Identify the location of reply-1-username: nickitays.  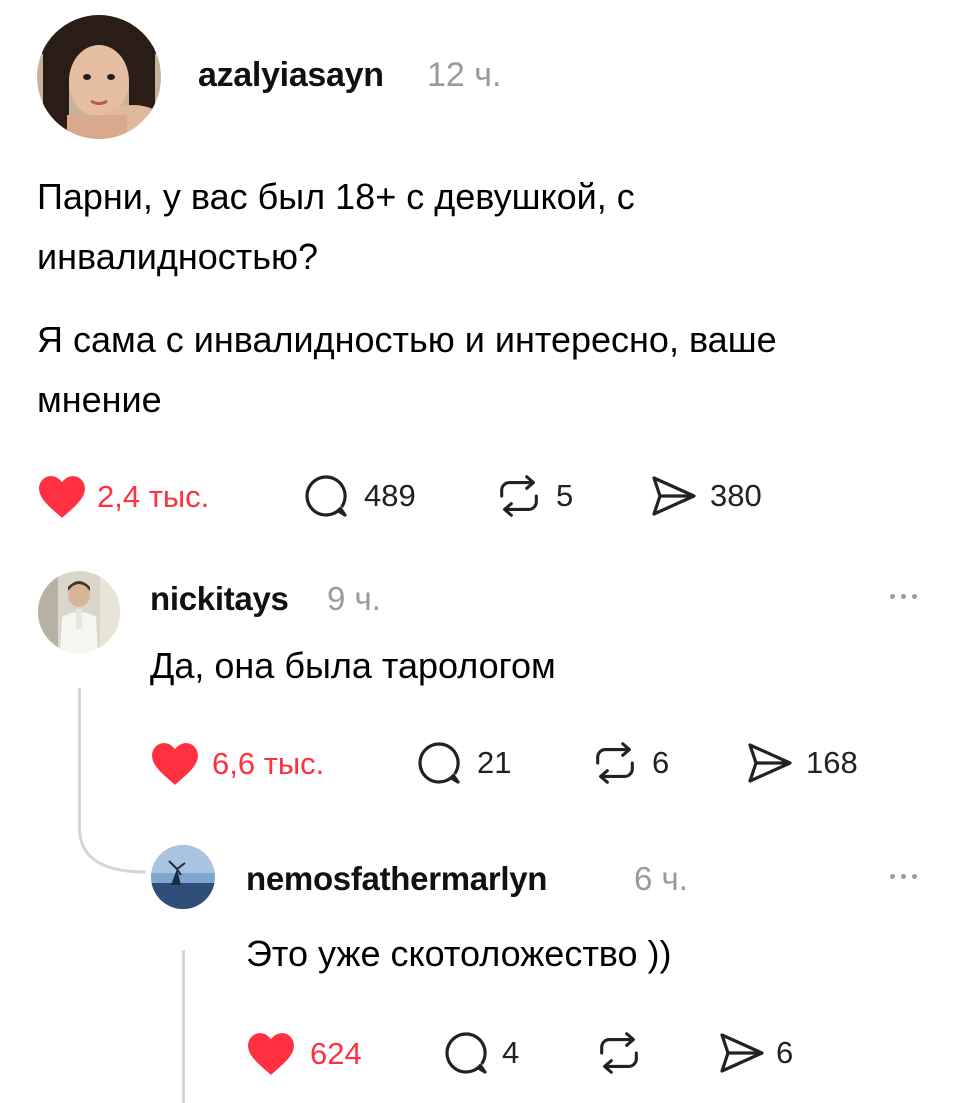
(219, 599).